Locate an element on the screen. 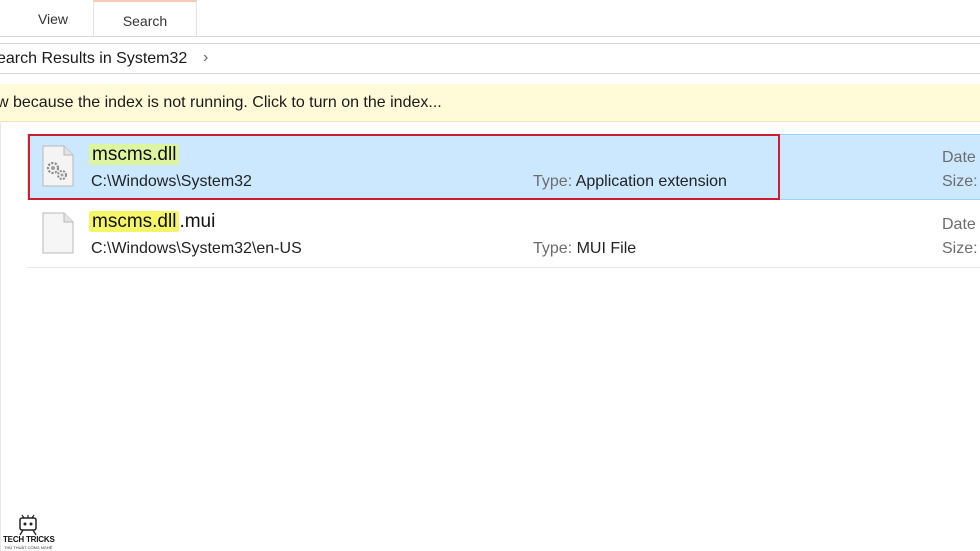  file-name: mscms.dll .mui is located at coordinates (152, 222).